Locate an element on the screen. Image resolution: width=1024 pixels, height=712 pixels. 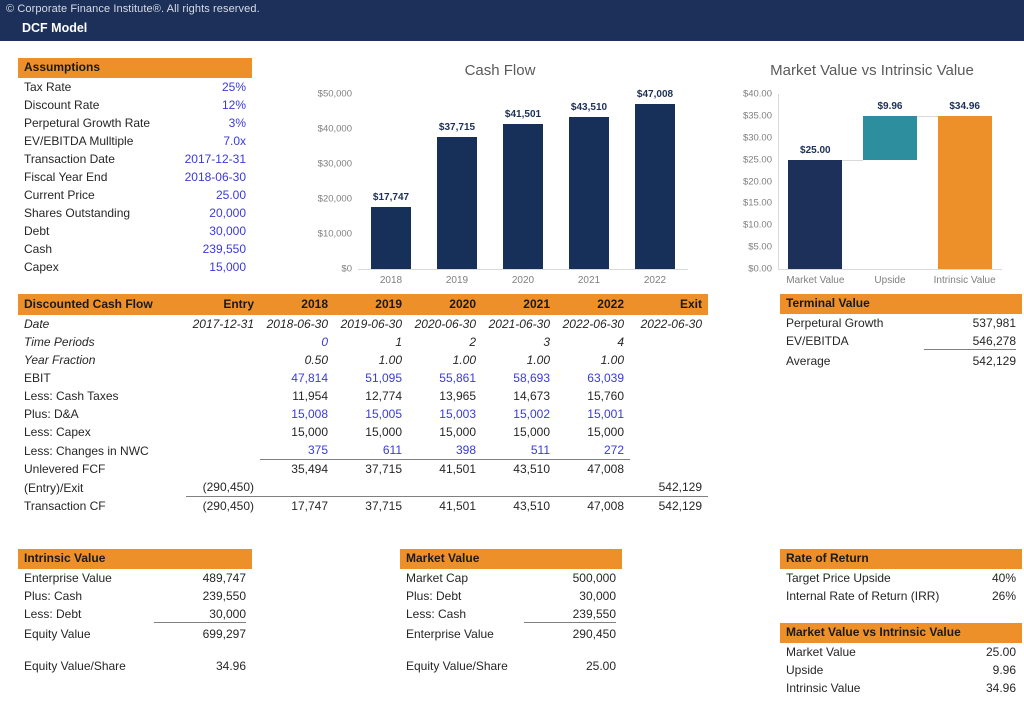
waterfall-bar is located at coordinates (890, 138).